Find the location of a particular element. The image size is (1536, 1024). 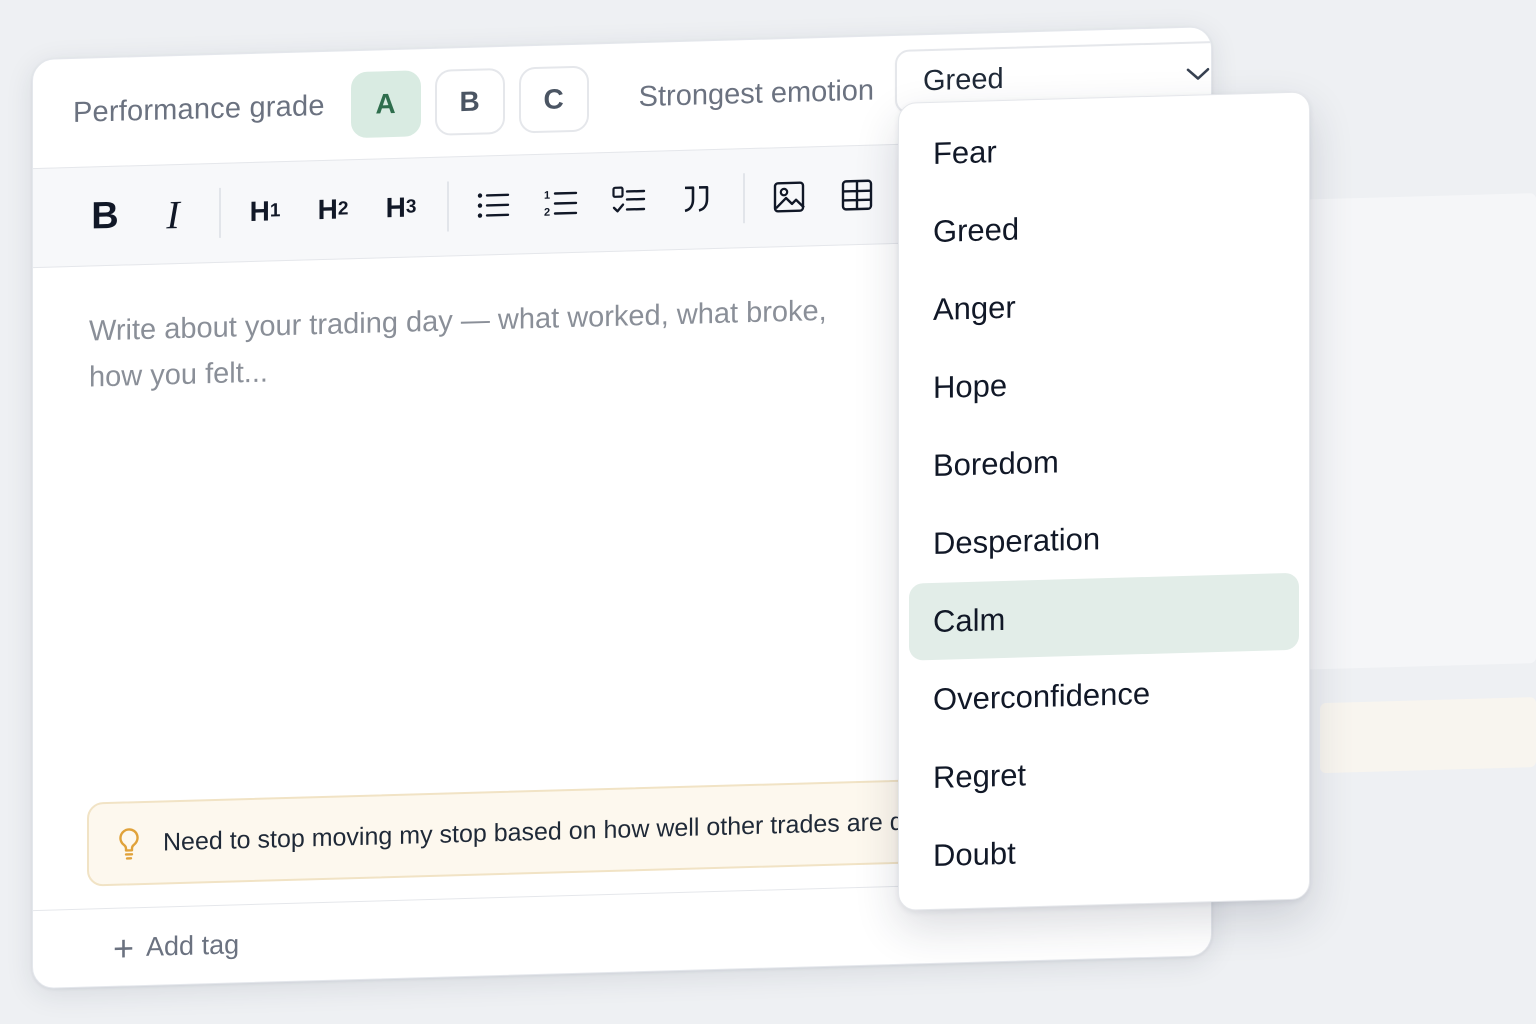

emotion-select-value: Greed is located at coordinates (963, 79).